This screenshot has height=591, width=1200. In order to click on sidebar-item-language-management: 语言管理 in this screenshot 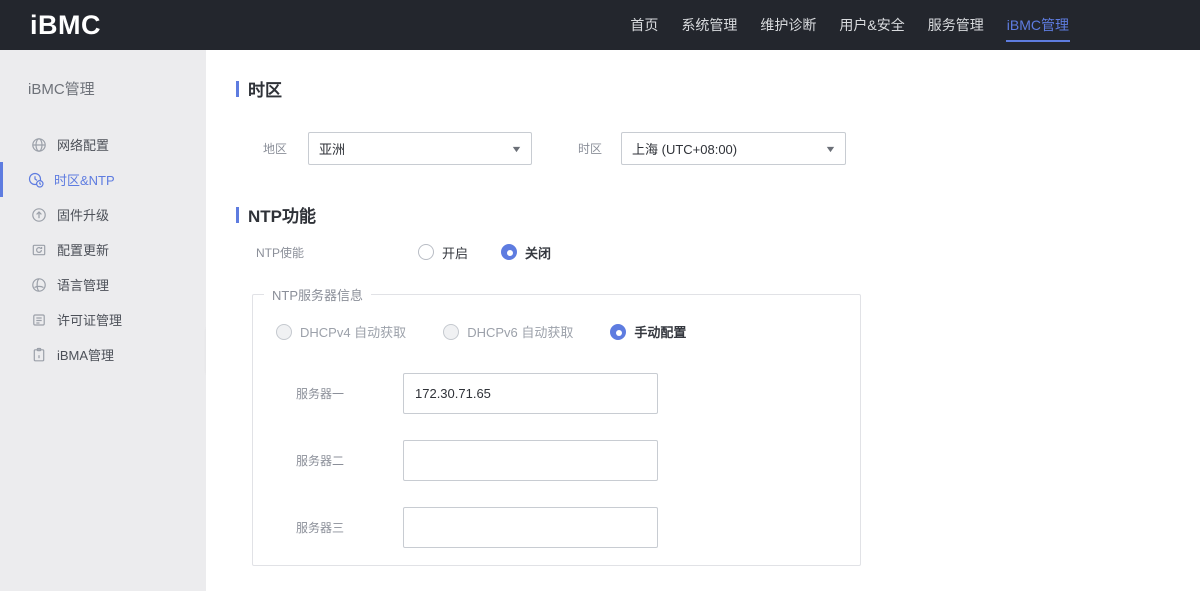, I will do `click(103, 284)`.